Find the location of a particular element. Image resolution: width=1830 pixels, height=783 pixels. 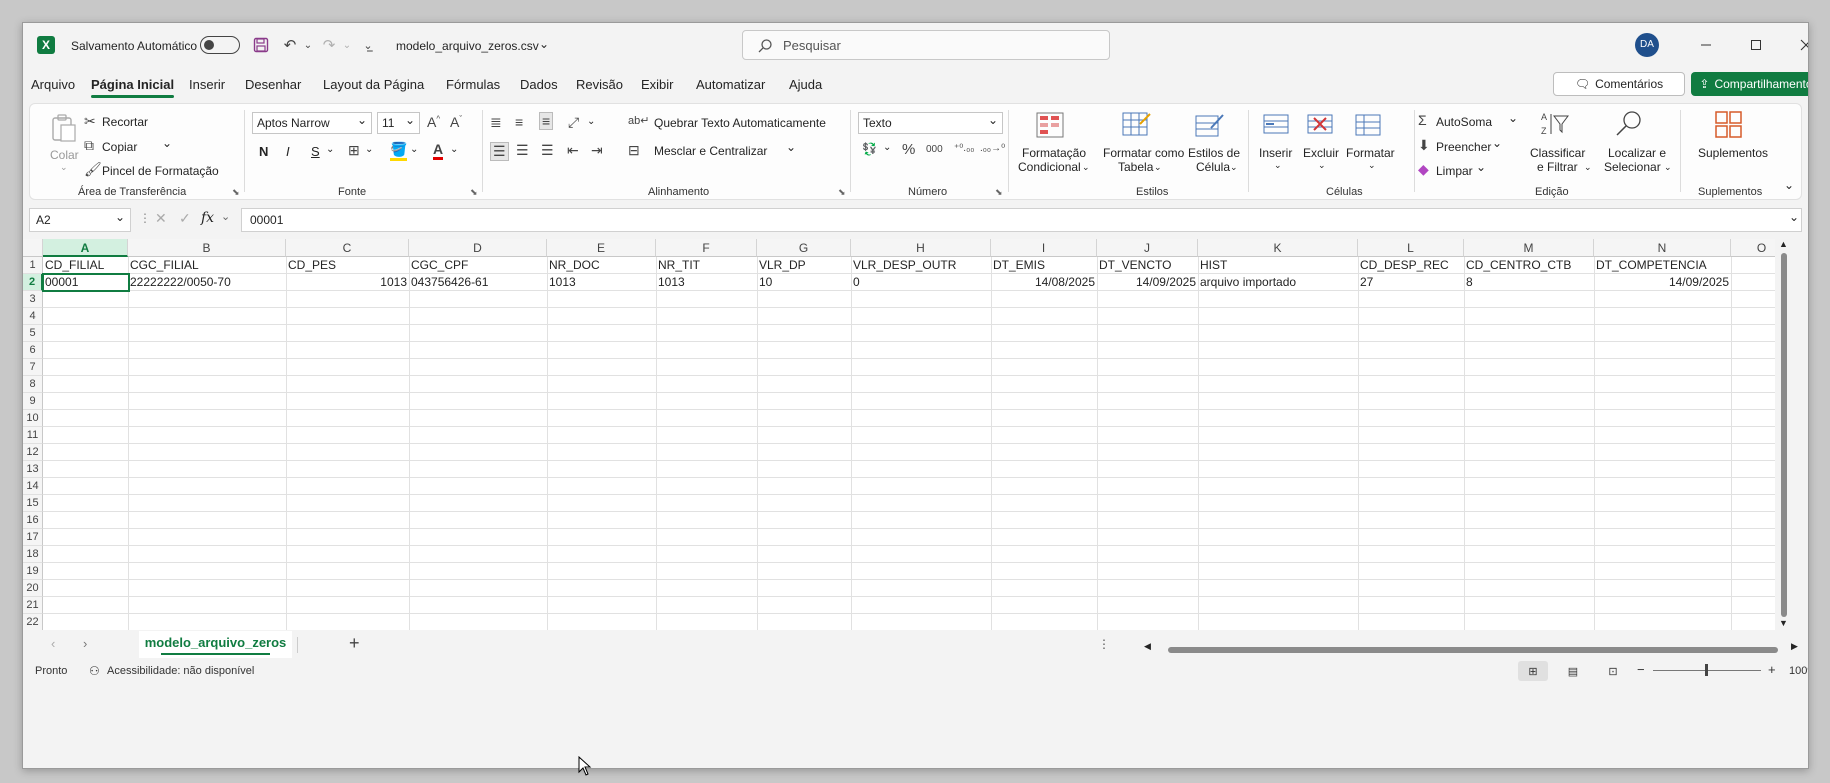

tab-desenhar: Desenhar is located at coordinates (273, 84).